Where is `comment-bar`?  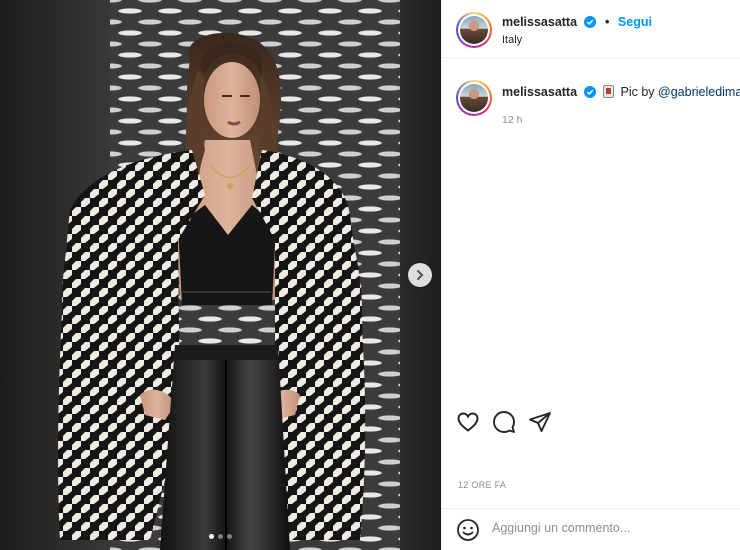
comment-bar is located at coordinates (591, 529).